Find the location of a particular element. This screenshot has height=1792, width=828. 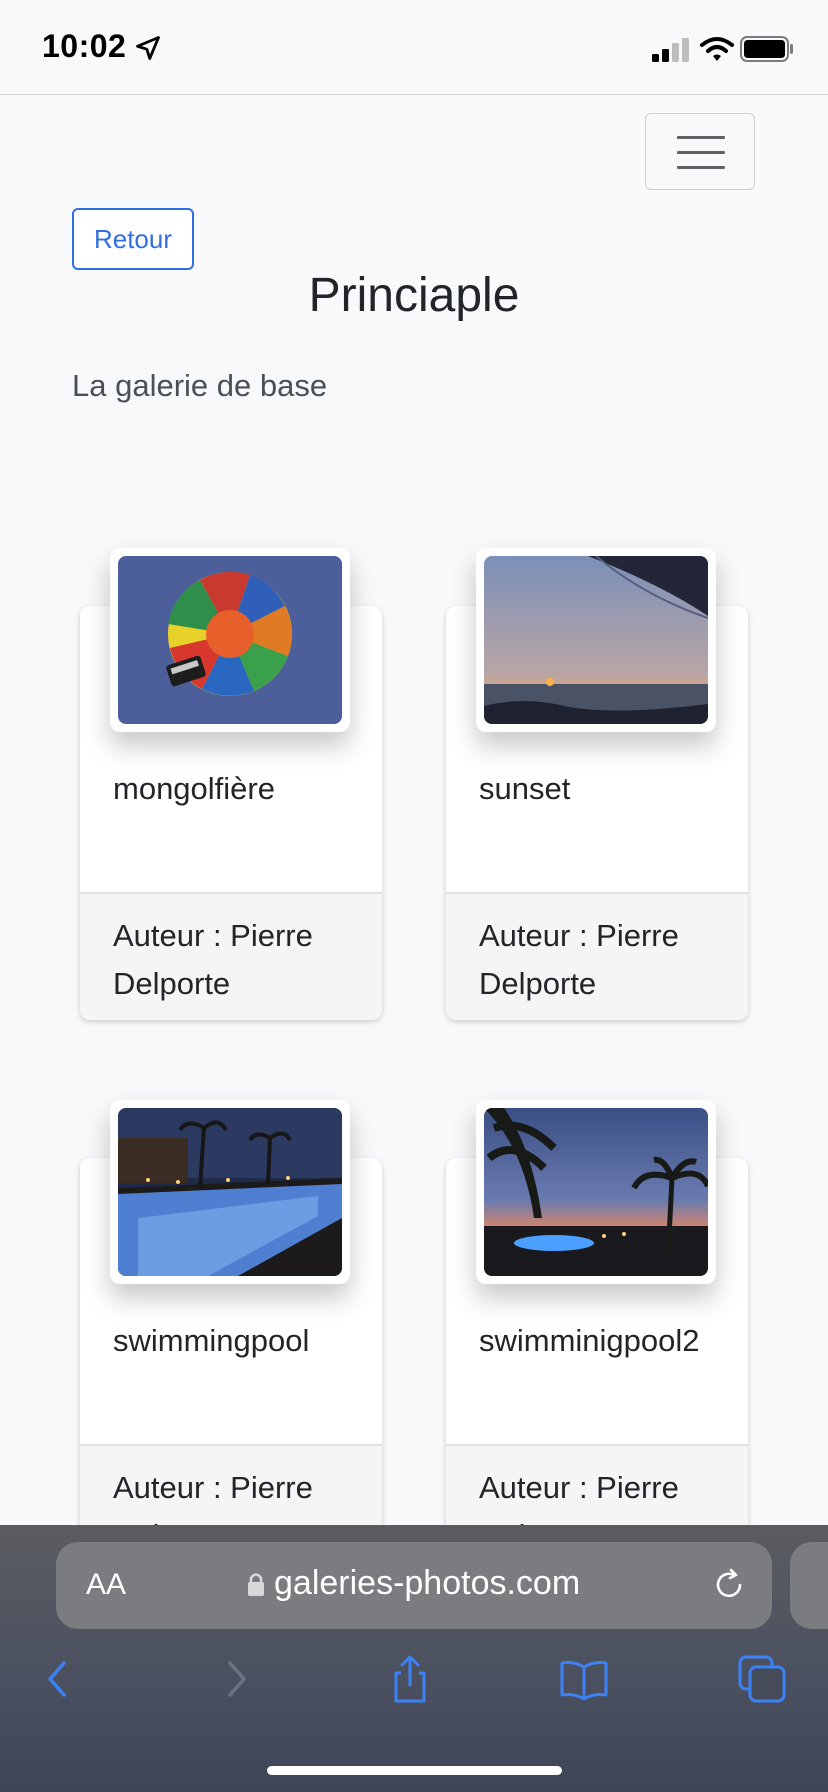

status-bar: 10:02 is located at coordinates (414, 47).